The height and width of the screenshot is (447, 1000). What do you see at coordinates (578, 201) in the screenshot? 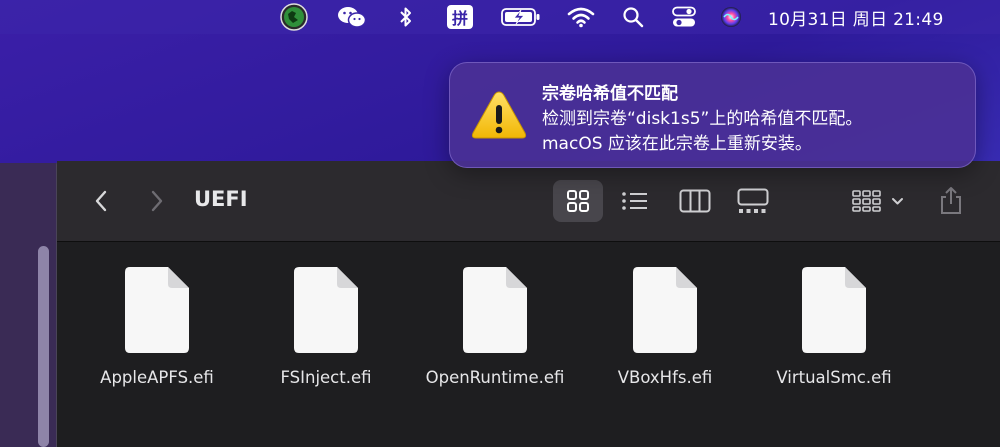
I see `icon-view-icon` at bounding box center [578, 201].